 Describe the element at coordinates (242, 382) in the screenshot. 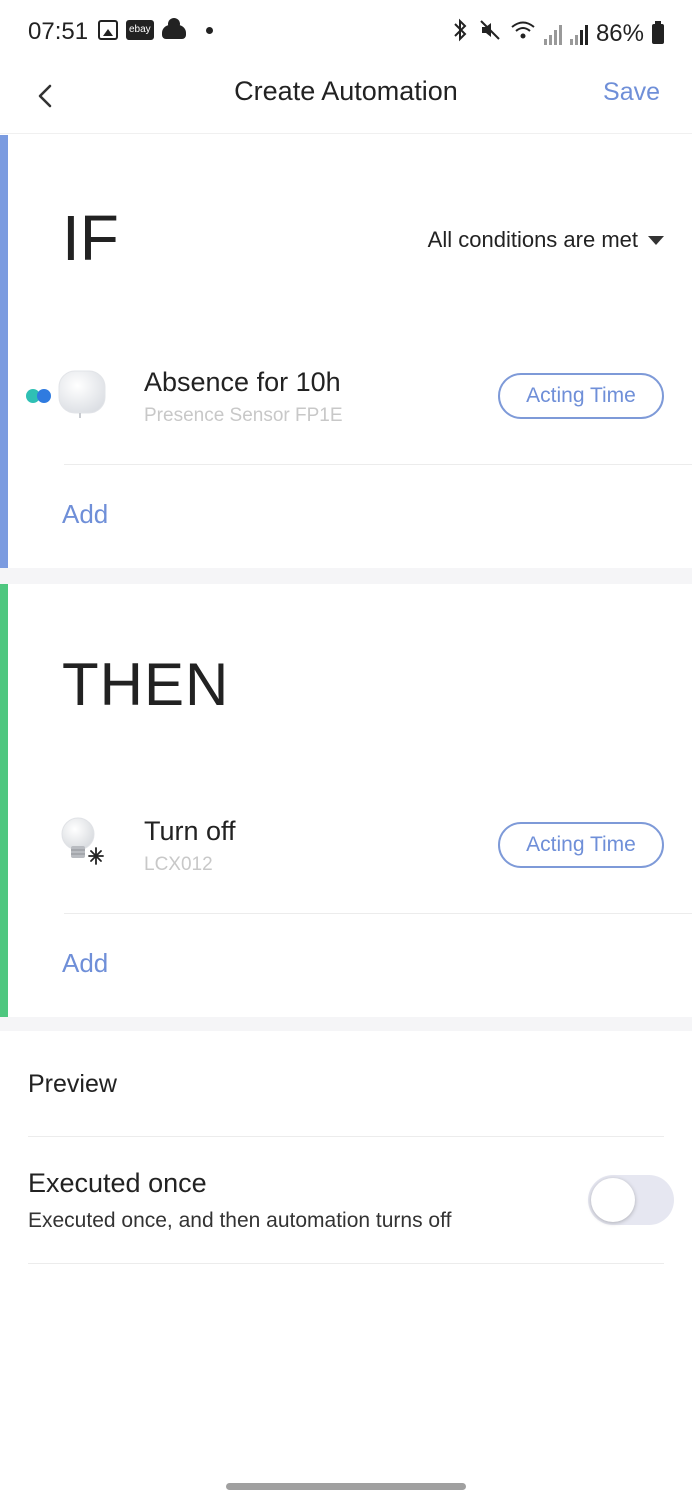

I see `condition-title: Absence for 10h` at that location.